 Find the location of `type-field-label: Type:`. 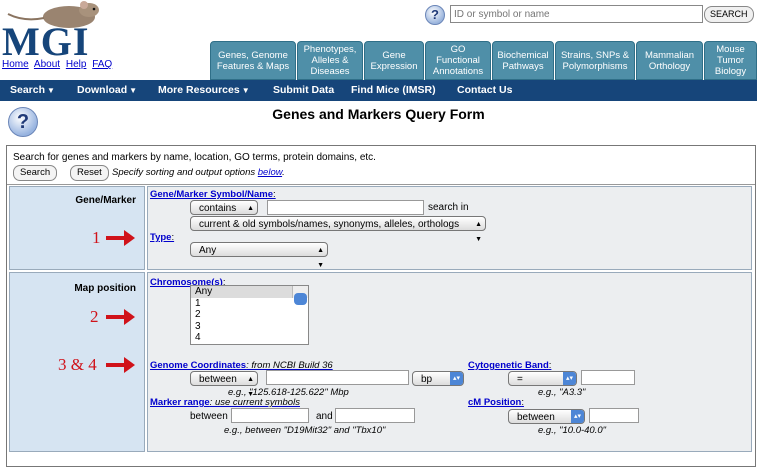

type-field-label: Type: is located at coordinates (162, 237).